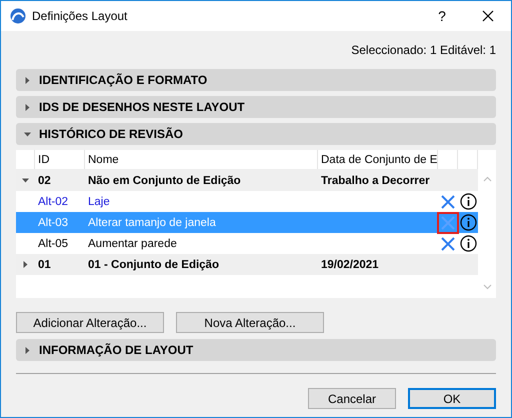 Image resolution: width=512 pixels, height=418 pixels. What do you see at coordinates (99, 202) in the screenshot?
I see `revision-name: Laje` at bounding box center [99, 202].